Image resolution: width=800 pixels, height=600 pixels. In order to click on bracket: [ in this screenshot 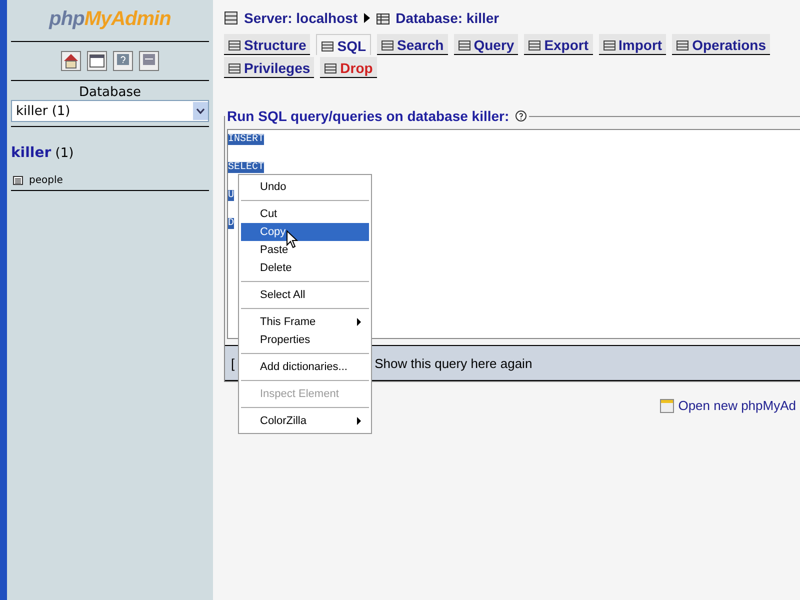, I will do `click(233, 363)`.